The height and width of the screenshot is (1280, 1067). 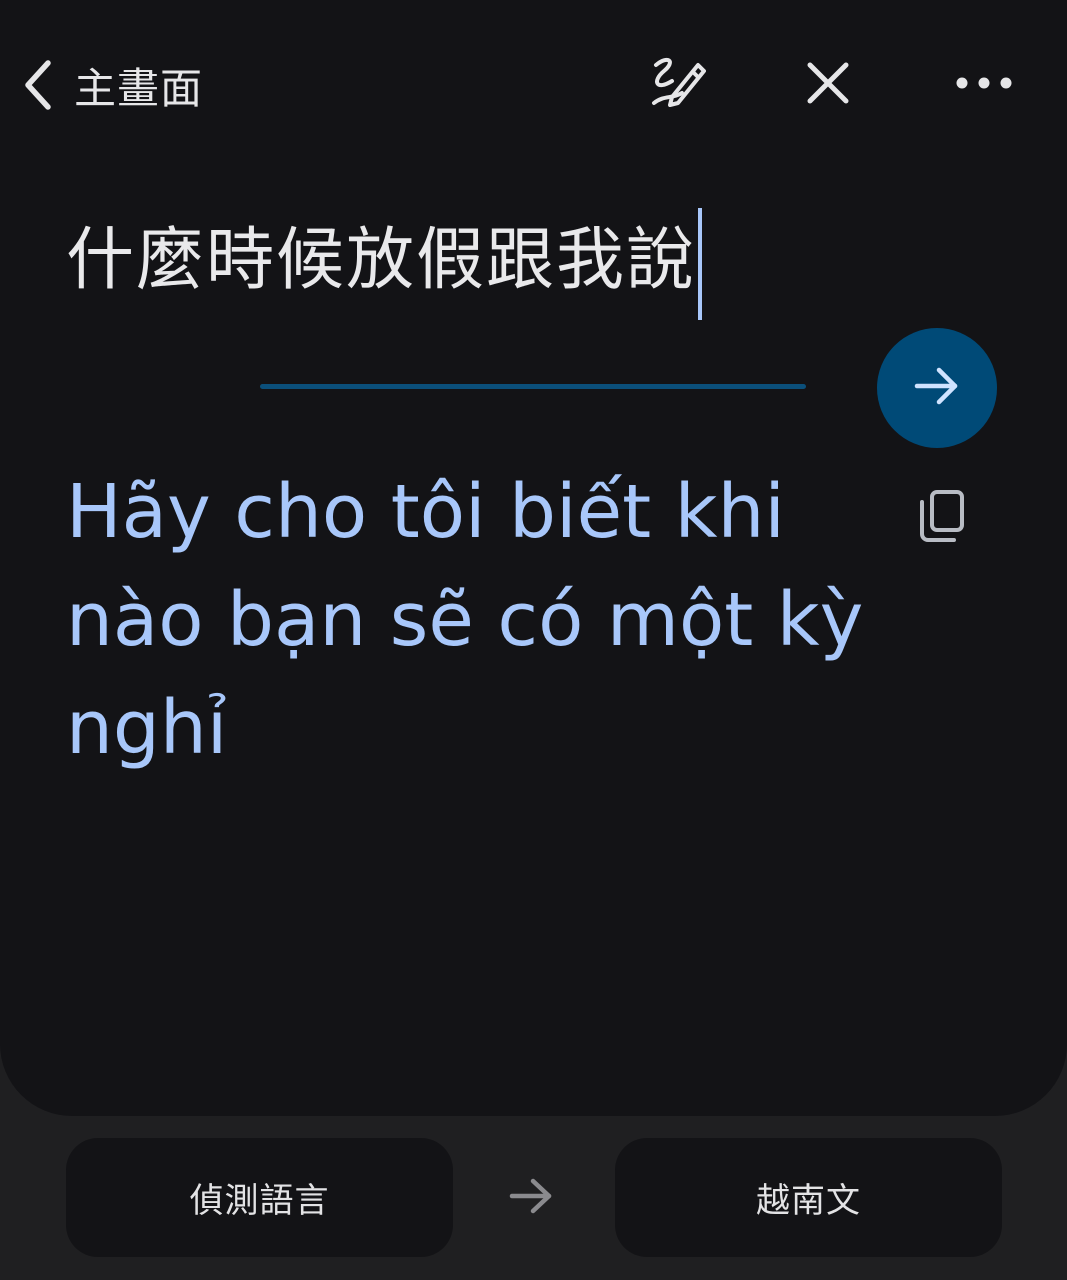 I want to click on source-text-input: 什麼時候放假跟我說, so click(x=384, y=263).